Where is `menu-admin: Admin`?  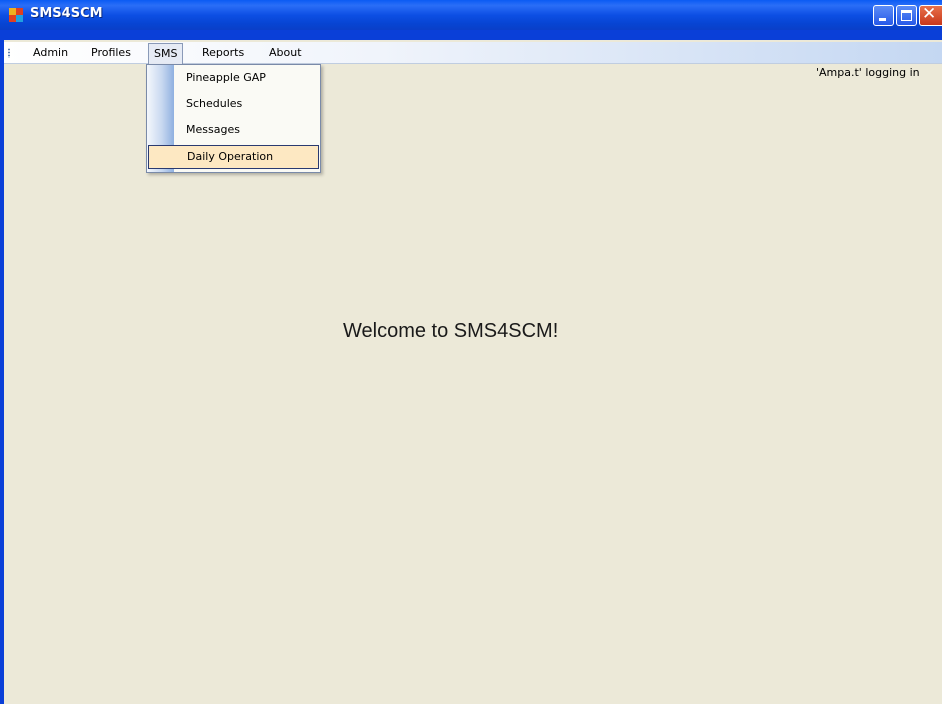 menu-admin: Admin is located at coordinates (50, 52).